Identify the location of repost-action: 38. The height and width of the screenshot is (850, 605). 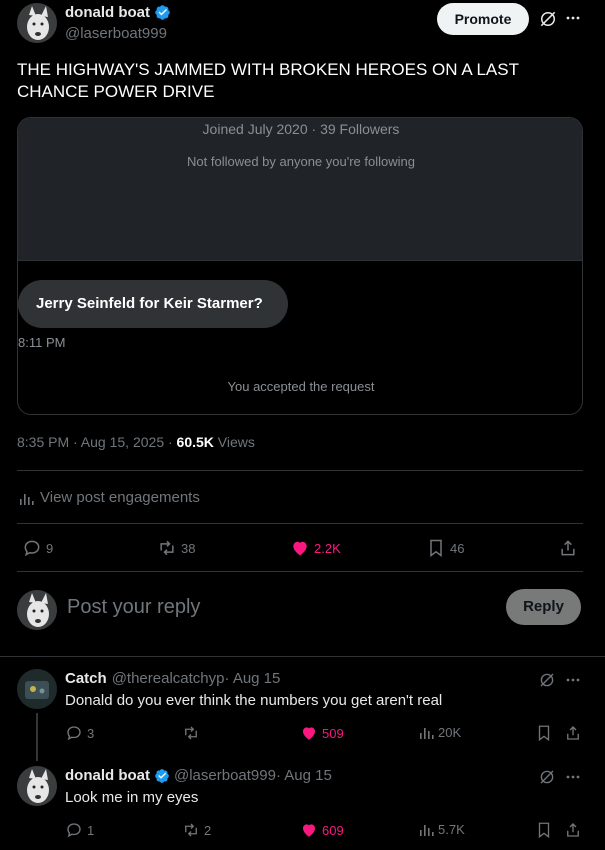
(176, 548).